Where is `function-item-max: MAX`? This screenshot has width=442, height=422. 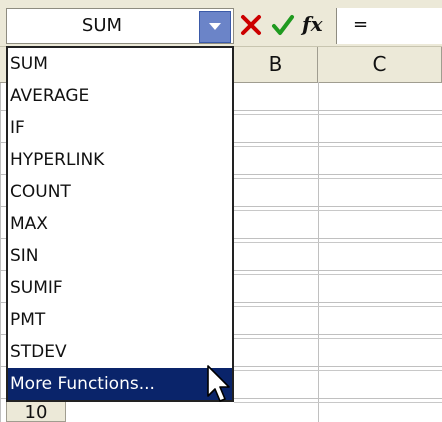
function-item-max: MAX is located at coordinates (120, 224).